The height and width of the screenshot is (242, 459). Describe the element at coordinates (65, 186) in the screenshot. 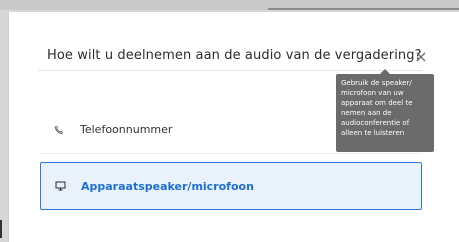

I see `monitor-icon` at that location.